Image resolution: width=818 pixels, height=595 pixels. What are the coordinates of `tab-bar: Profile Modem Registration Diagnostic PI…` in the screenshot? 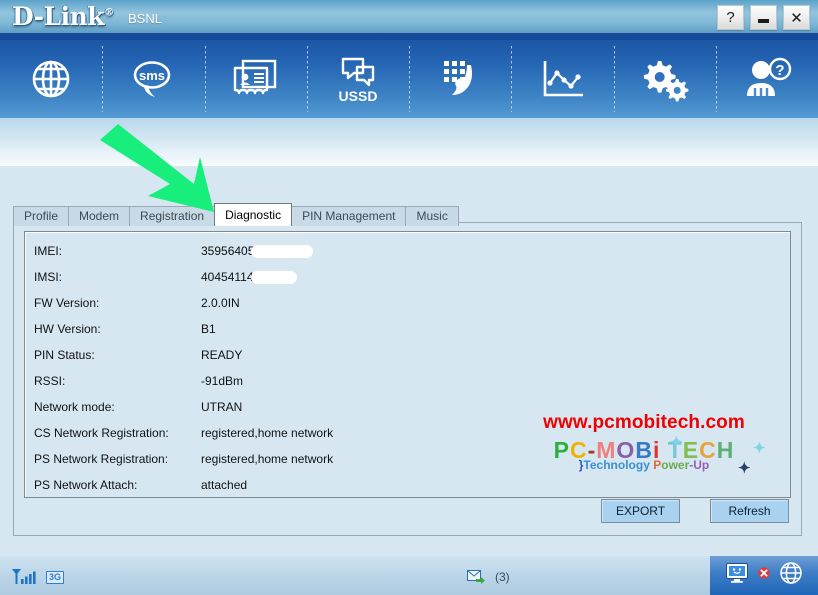 It's located at (236, 214).